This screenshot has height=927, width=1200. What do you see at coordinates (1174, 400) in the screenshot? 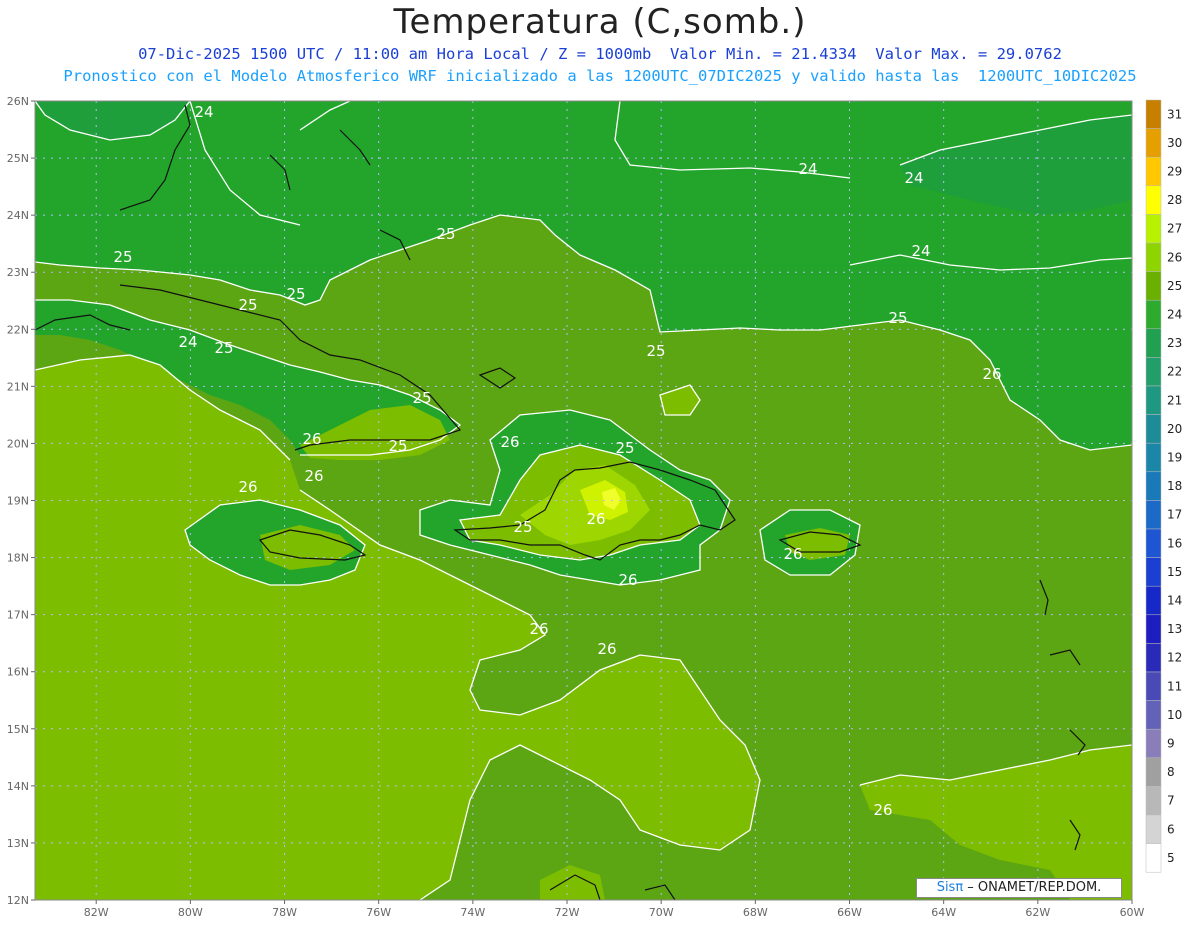
I see `colorbar-label: 21` at bounding box center [1174, 400].